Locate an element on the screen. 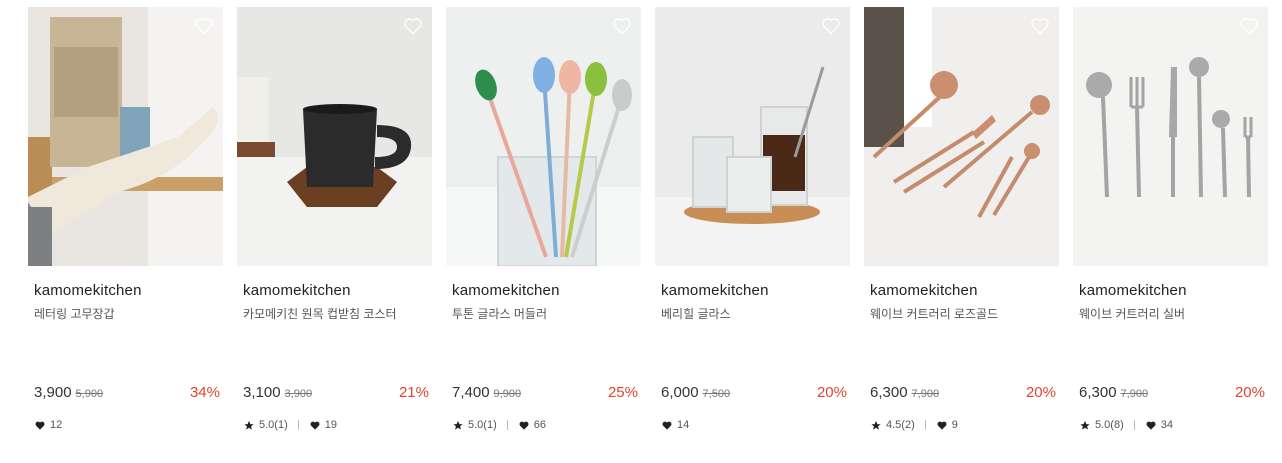 The height and width of the screenshot is (463, 1282). product-meta: 5.0(8) 34 is located at coordinates (1126, 425).